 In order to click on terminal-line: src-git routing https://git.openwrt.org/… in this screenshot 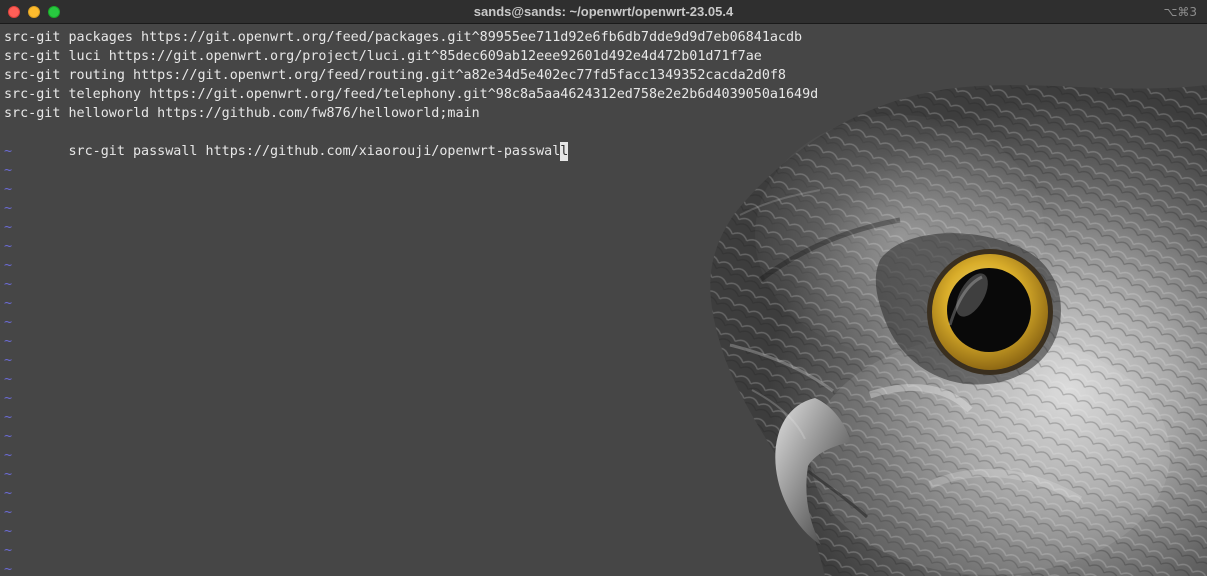, I will do `click(395, 75)`.